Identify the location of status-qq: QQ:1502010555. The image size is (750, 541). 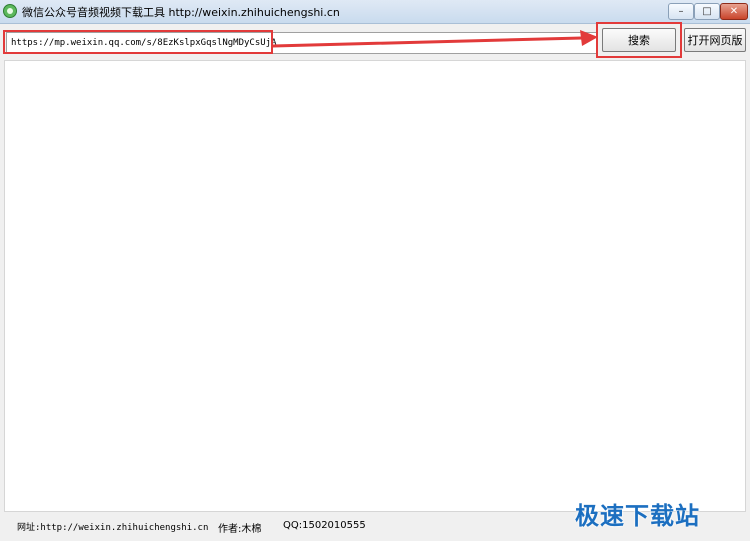
(324, 525).